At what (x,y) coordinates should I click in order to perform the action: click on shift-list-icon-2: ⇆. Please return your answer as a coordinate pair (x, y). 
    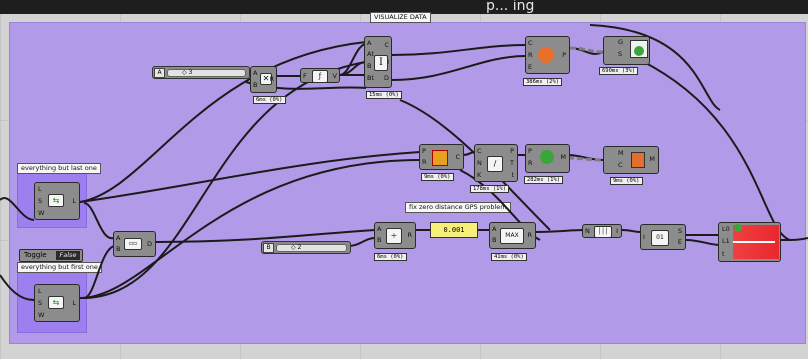
    Looking at the image, I should click on (56, 302).